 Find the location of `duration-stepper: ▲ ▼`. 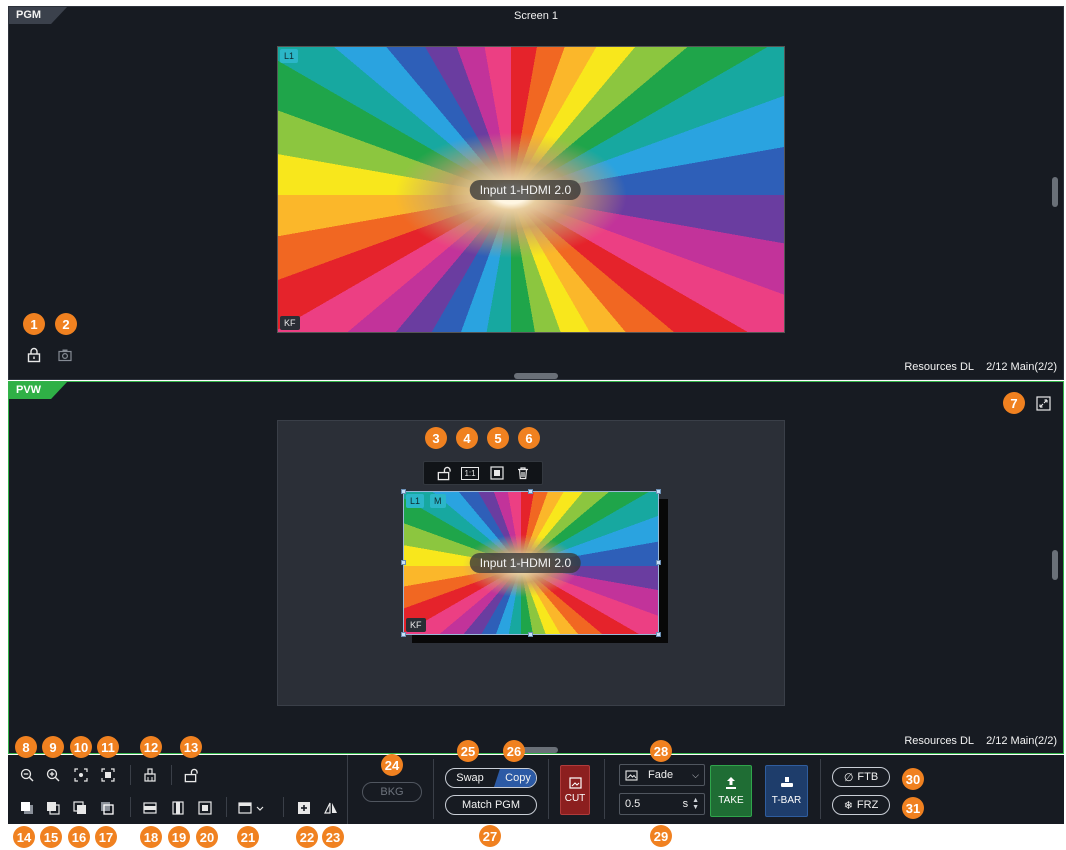

duration-stepper: ▲ ▼ is located at coordinates (695, 804).